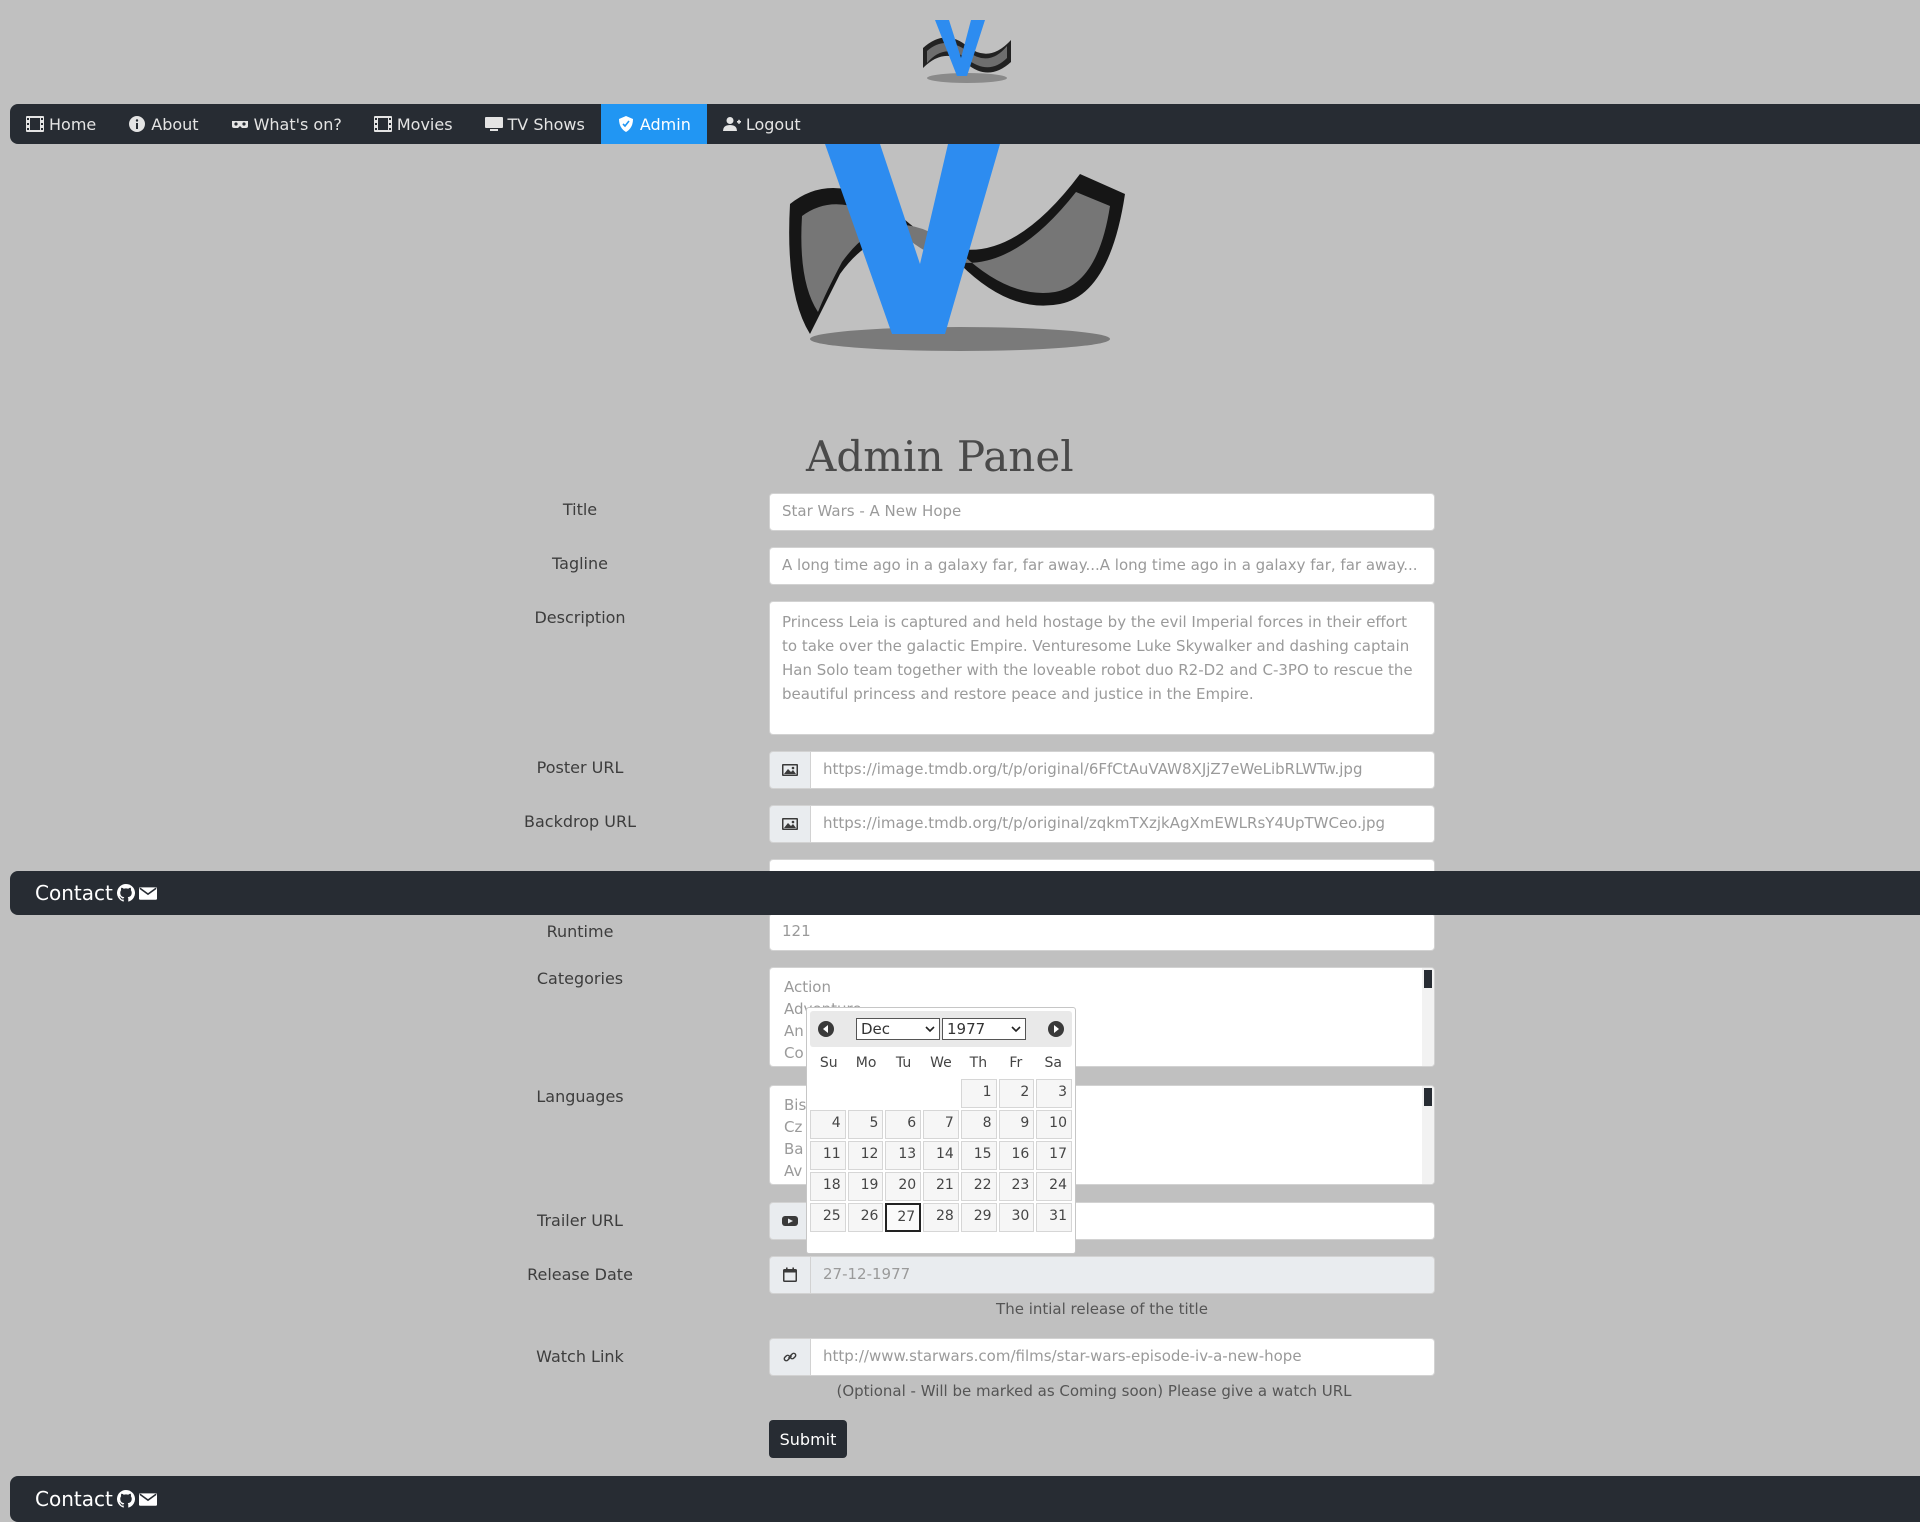 Image resolution: width=1920 pixels, height=1522 pixels. I want to click on nav-about: About, so click(163, 124).